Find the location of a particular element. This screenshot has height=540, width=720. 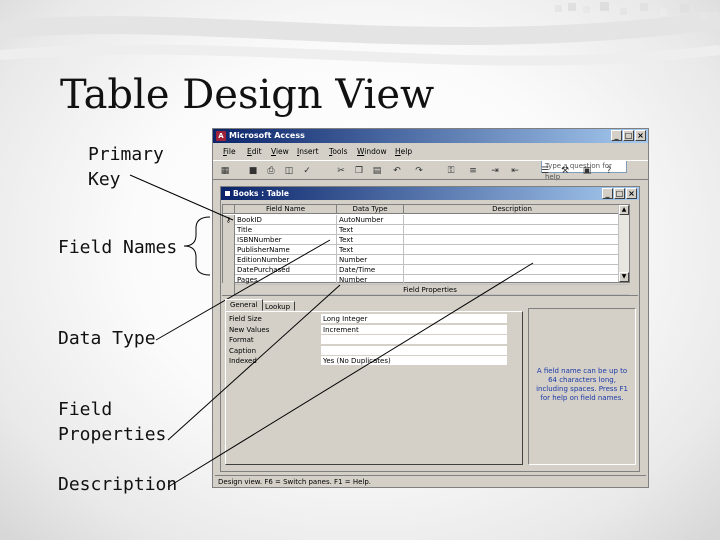

minimize-button: _ is located at coordinates (616, 135).